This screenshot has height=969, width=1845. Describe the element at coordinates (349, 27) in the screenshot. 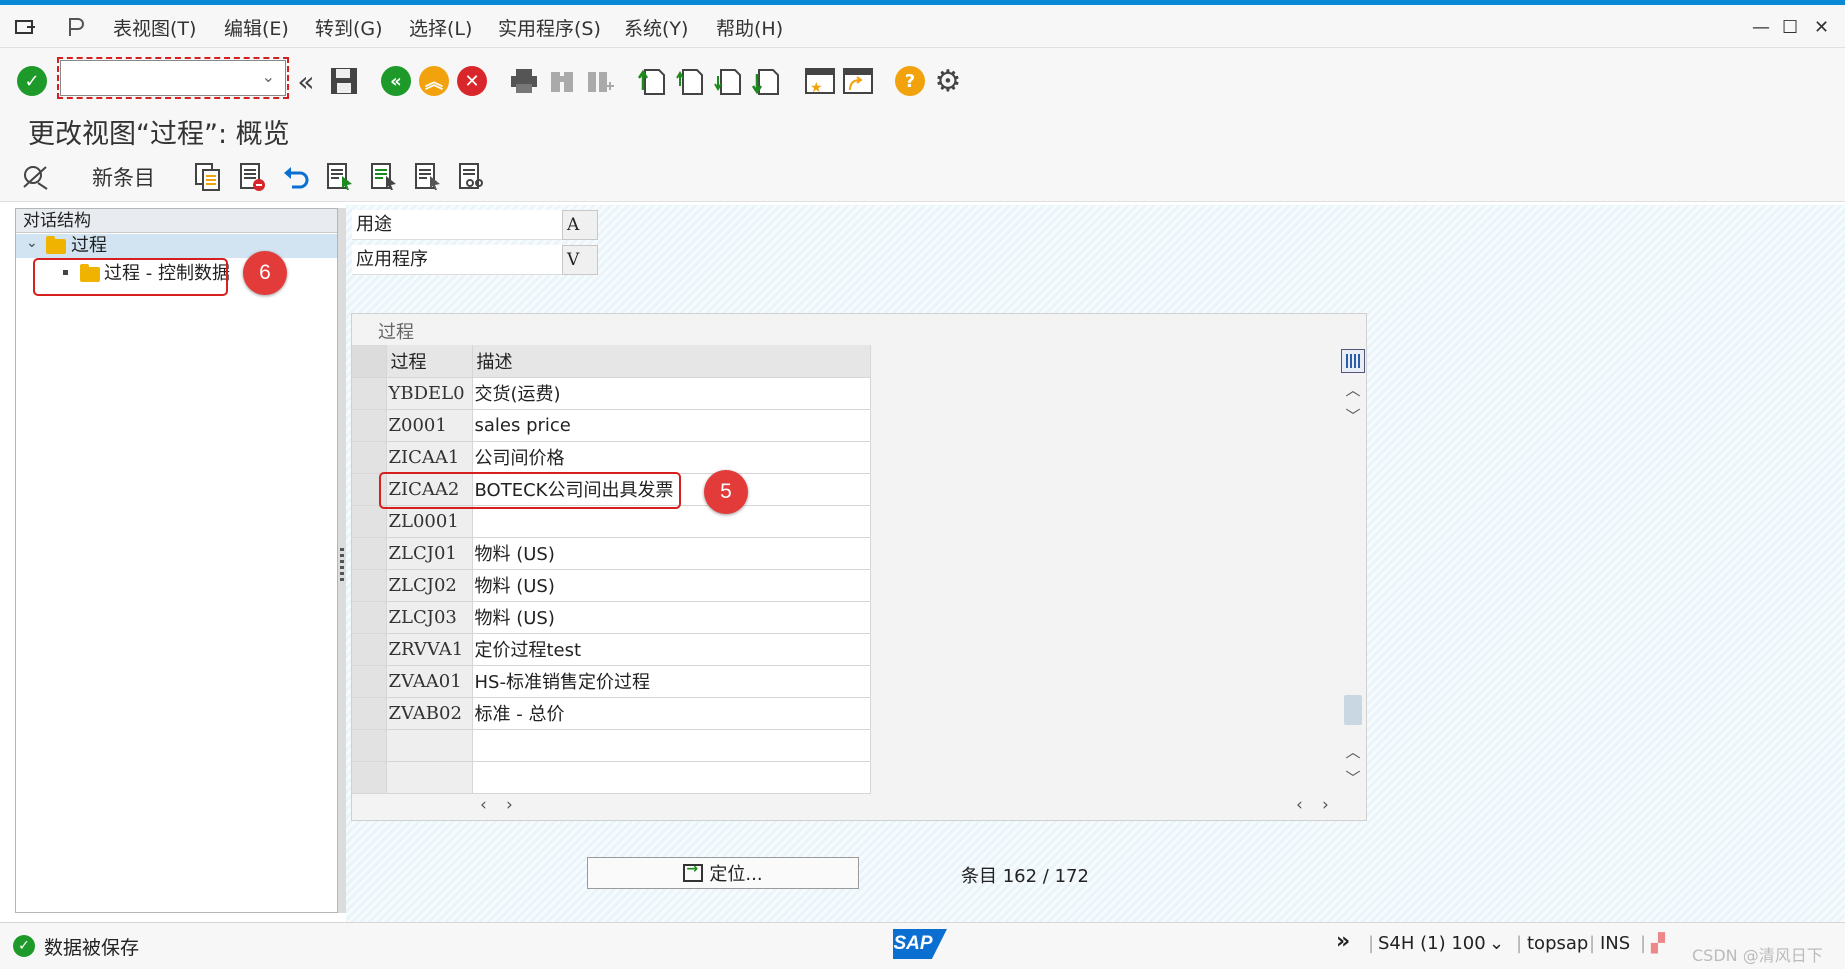

I see `menu-goto: 转到(G)` at that location.